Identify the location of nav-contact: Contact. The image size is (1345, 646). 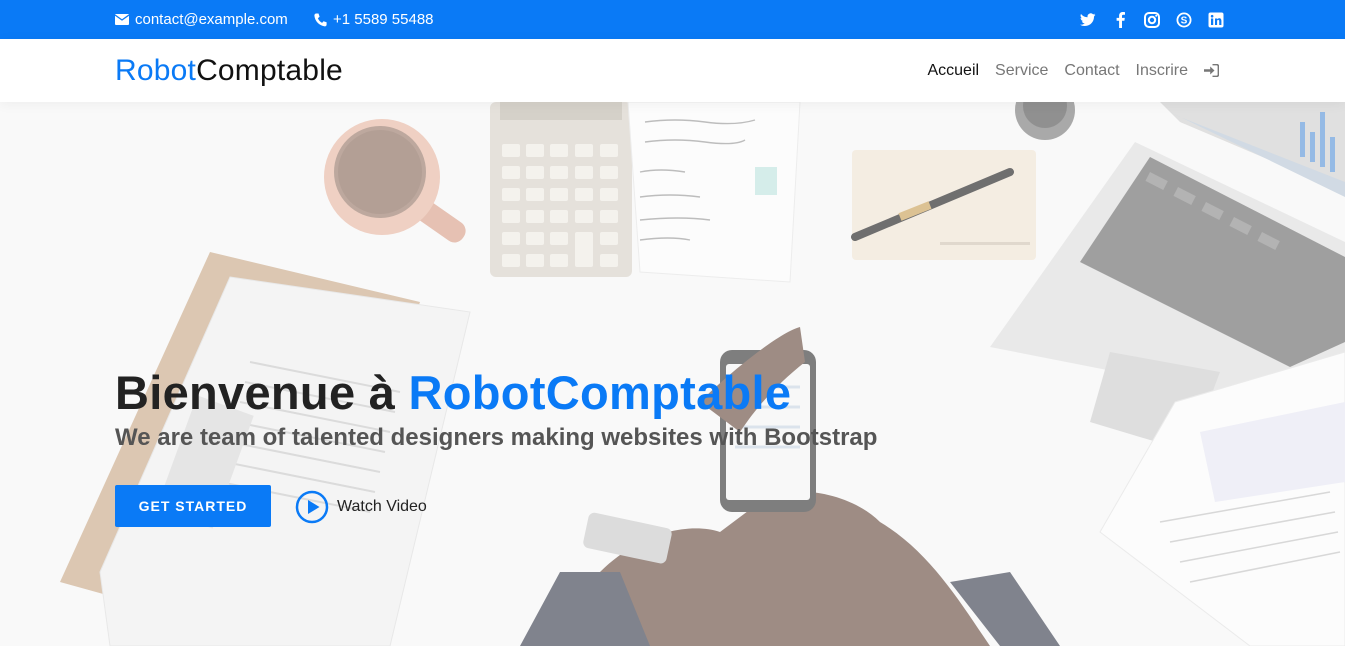
(1091, 71).